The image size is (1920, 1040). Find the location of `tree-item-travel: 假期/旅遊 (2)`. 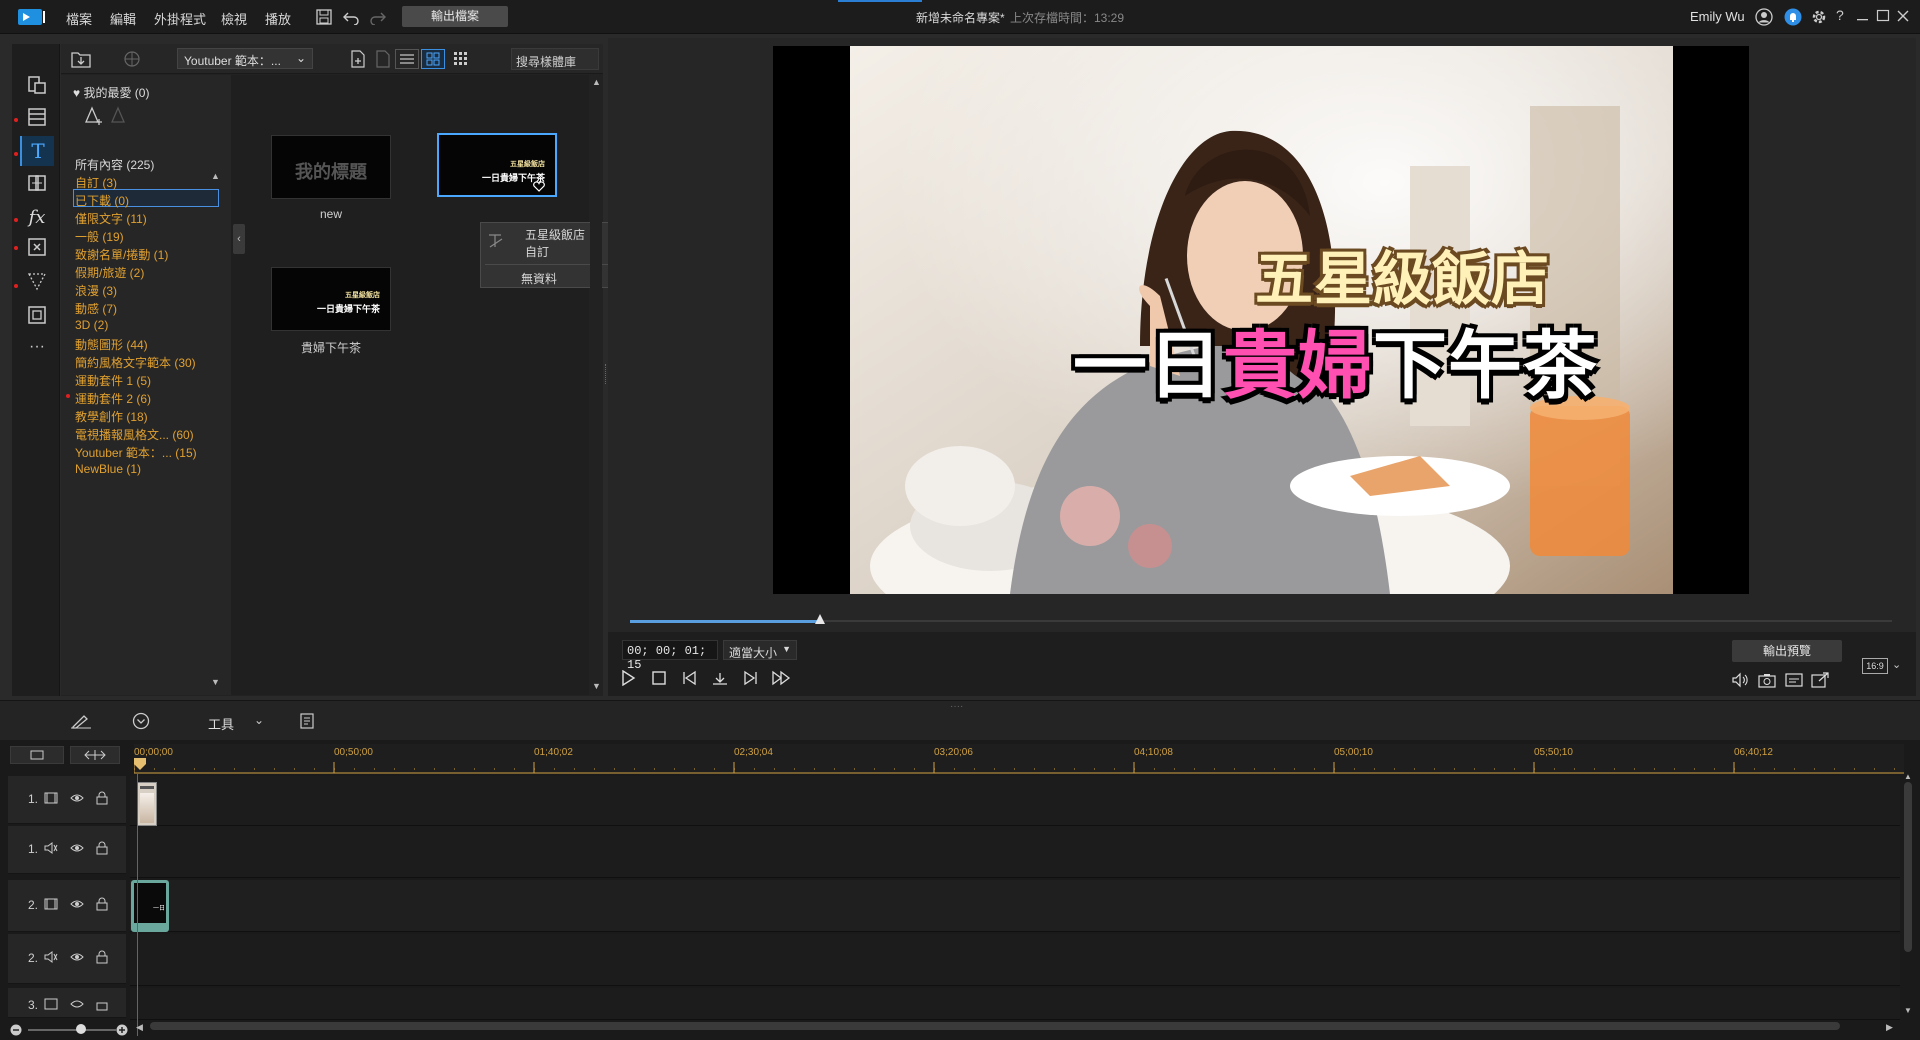

tree-item-travel: 假期/旅遊 (2) is located at coordinates (109, 272).